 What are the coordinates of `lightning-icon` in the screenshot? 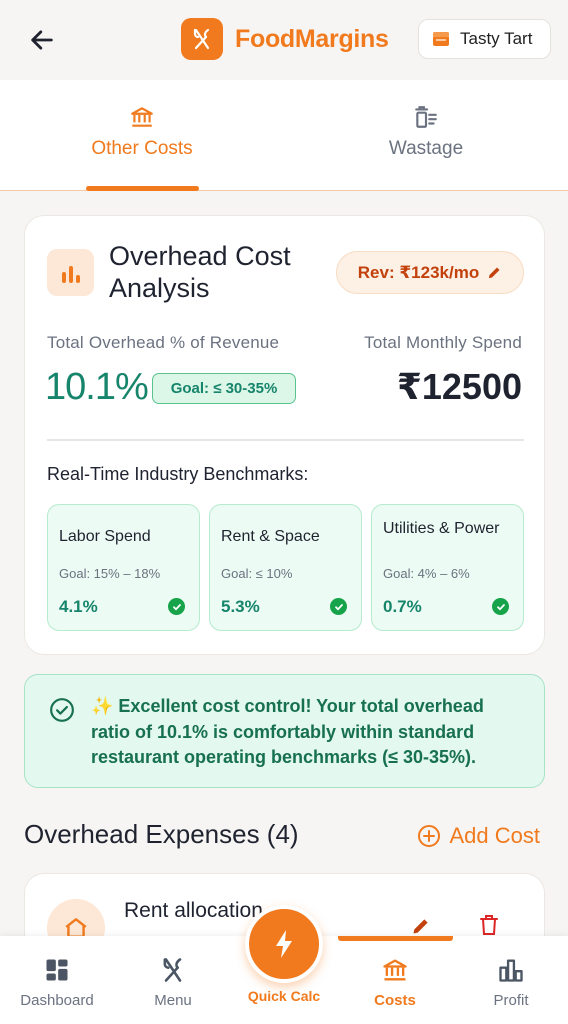 It's located at (284, 944).